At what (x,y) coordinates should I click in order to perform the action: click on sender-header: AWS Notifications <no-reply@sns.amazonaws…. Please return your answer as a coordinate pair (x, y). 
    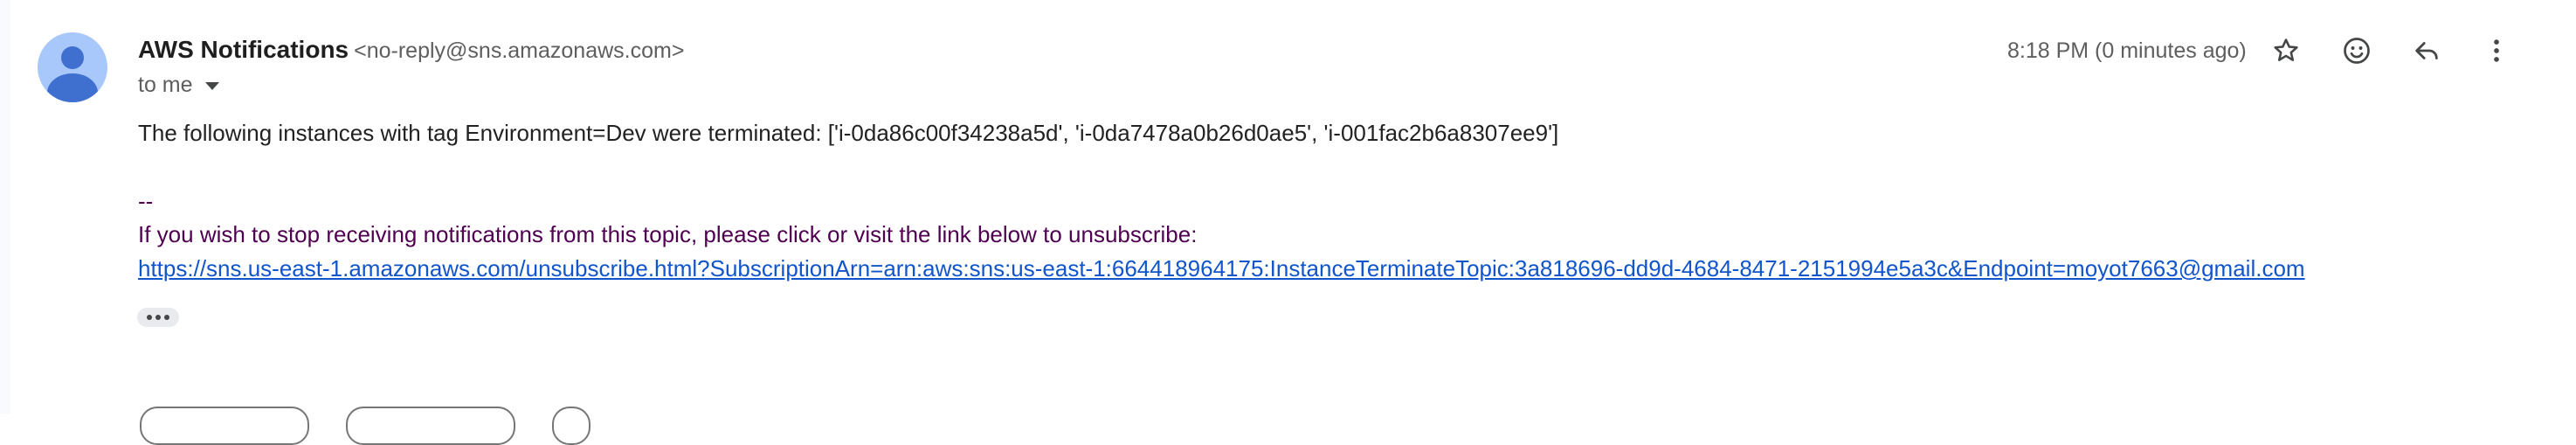
    Looking at the image, I should click on (411, 52).